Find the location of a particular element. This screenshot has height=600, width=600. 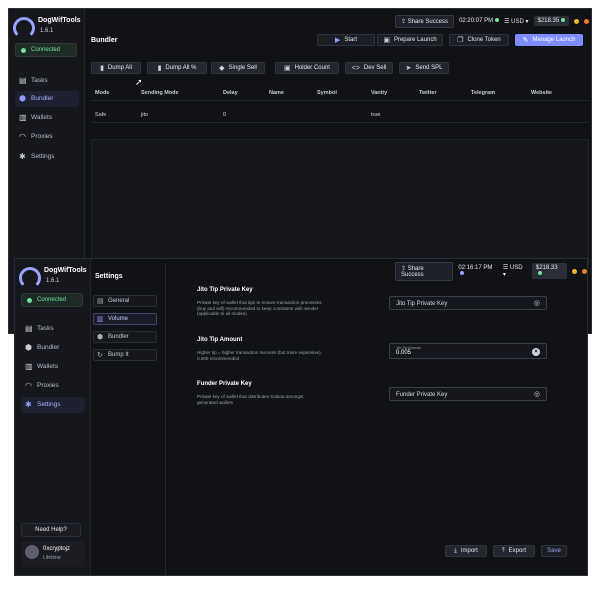

clone-token-button: ❐ Clone Token is located at coordinates (479, 40).